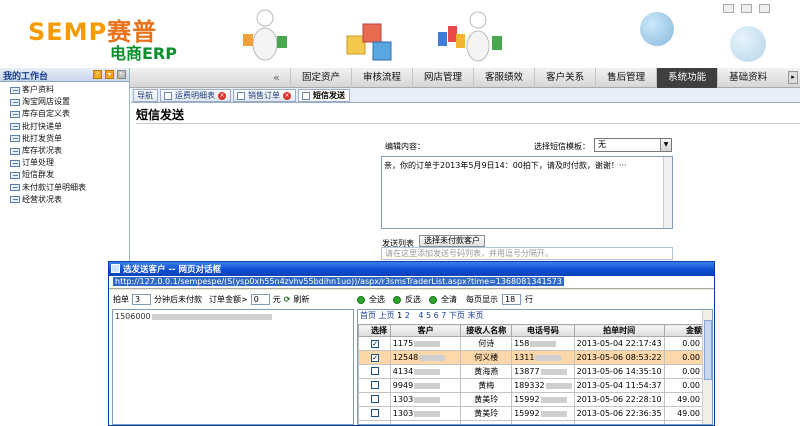  What do you see at coordinates (411, 269) in the screenshot?
I see `dialog-titlebar: 选发送客户 -- 网页对话框` at bounding box center [411, 269].